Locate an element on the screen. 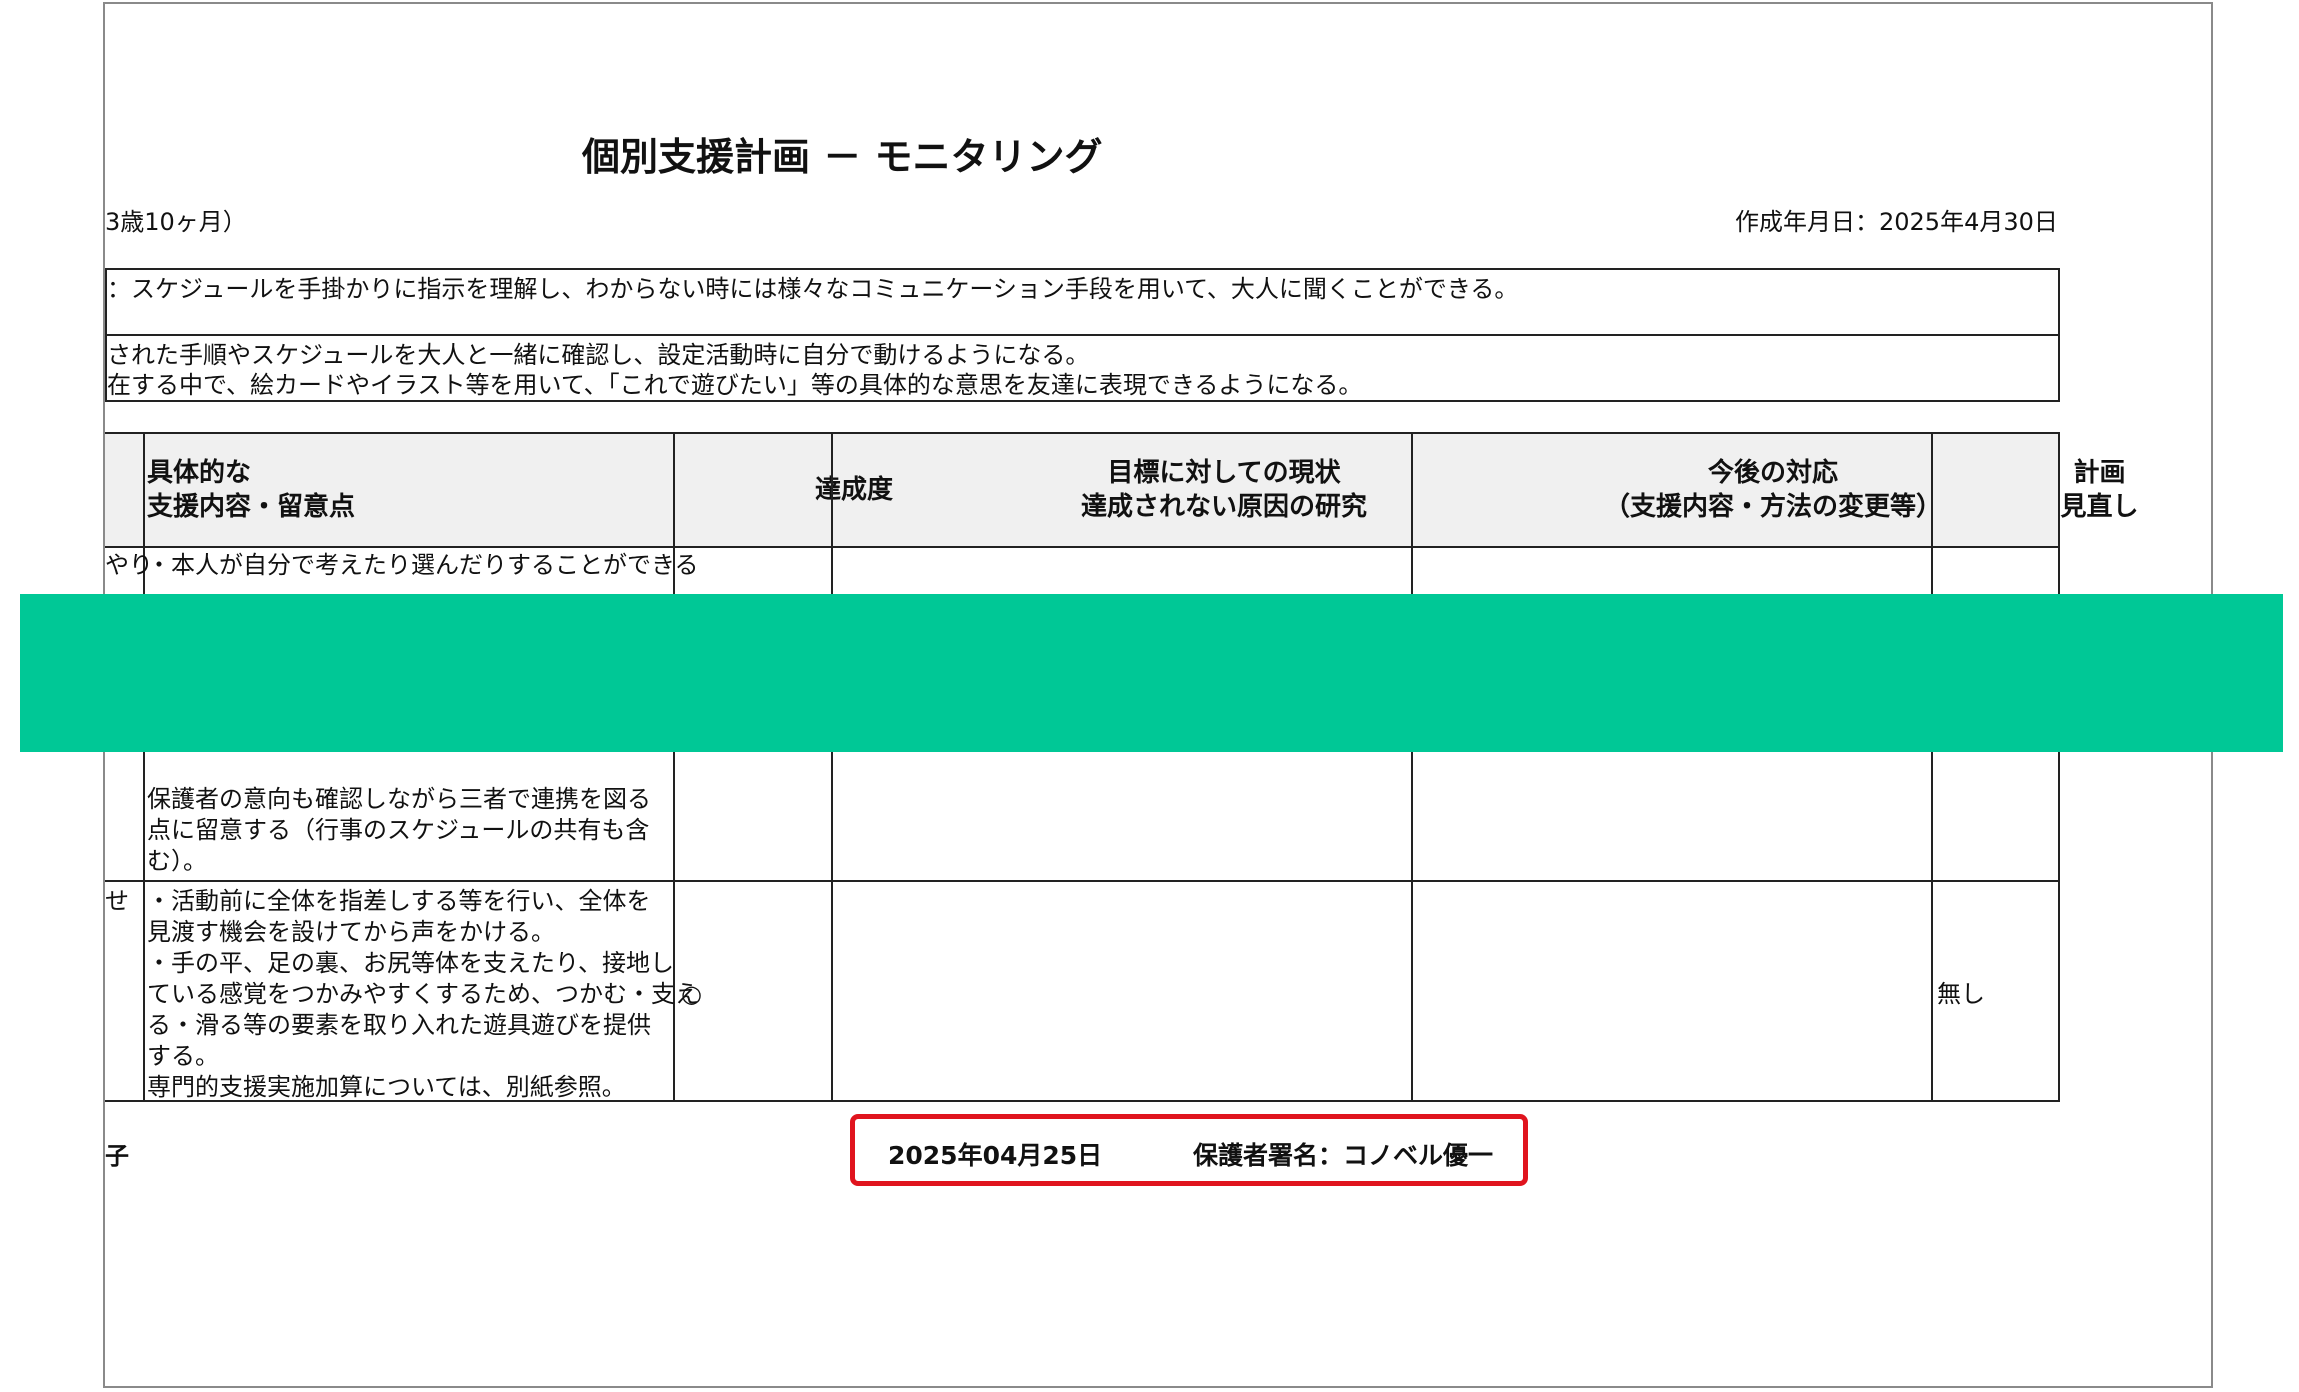 The width and height of the screenshot is (2299, 1392). row1-support-first-line: ・本人が自分で考えたり選んだりすることができる is located at coordinates (423, 565).